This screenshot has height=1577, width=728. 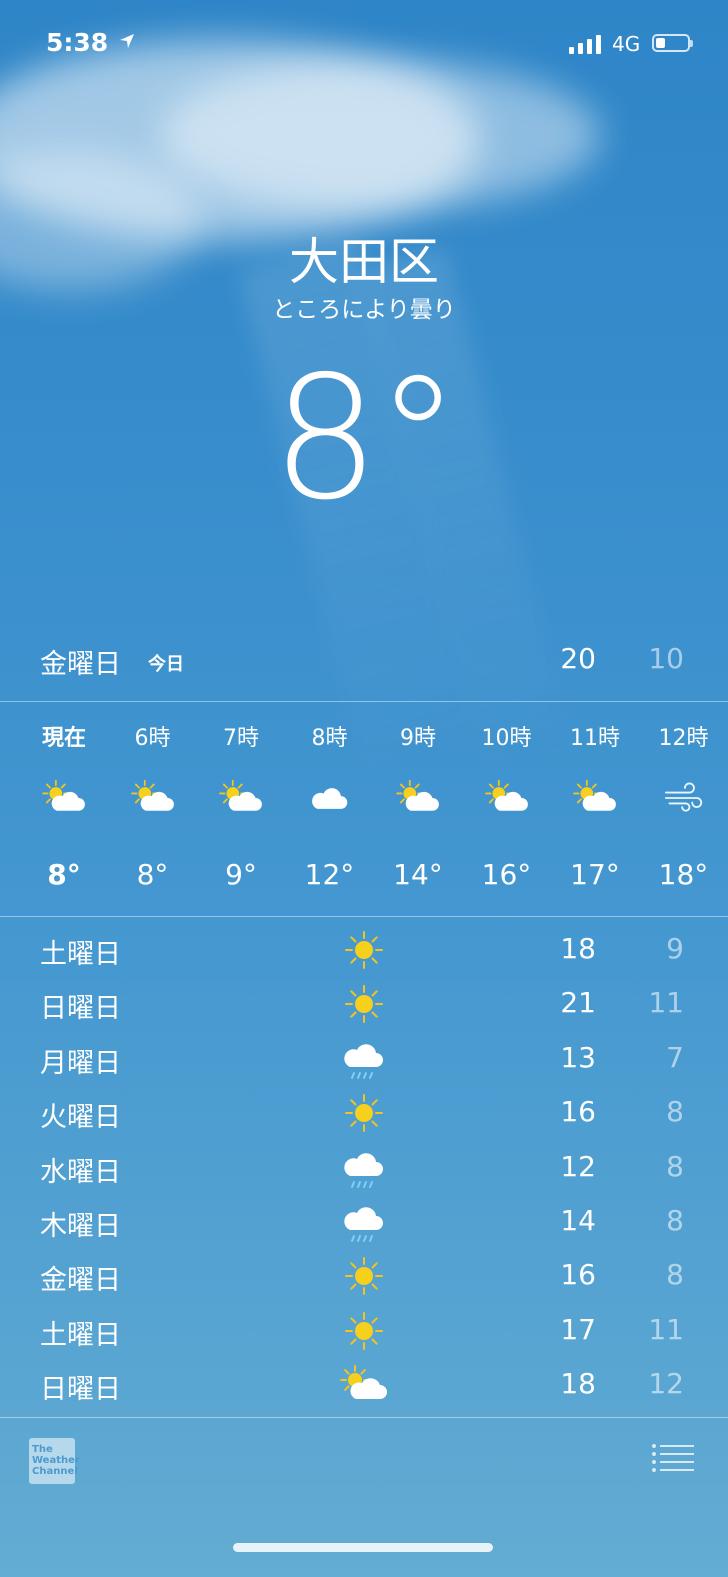 I want to click on daily-low: 7, so click(x=675, y=1057).